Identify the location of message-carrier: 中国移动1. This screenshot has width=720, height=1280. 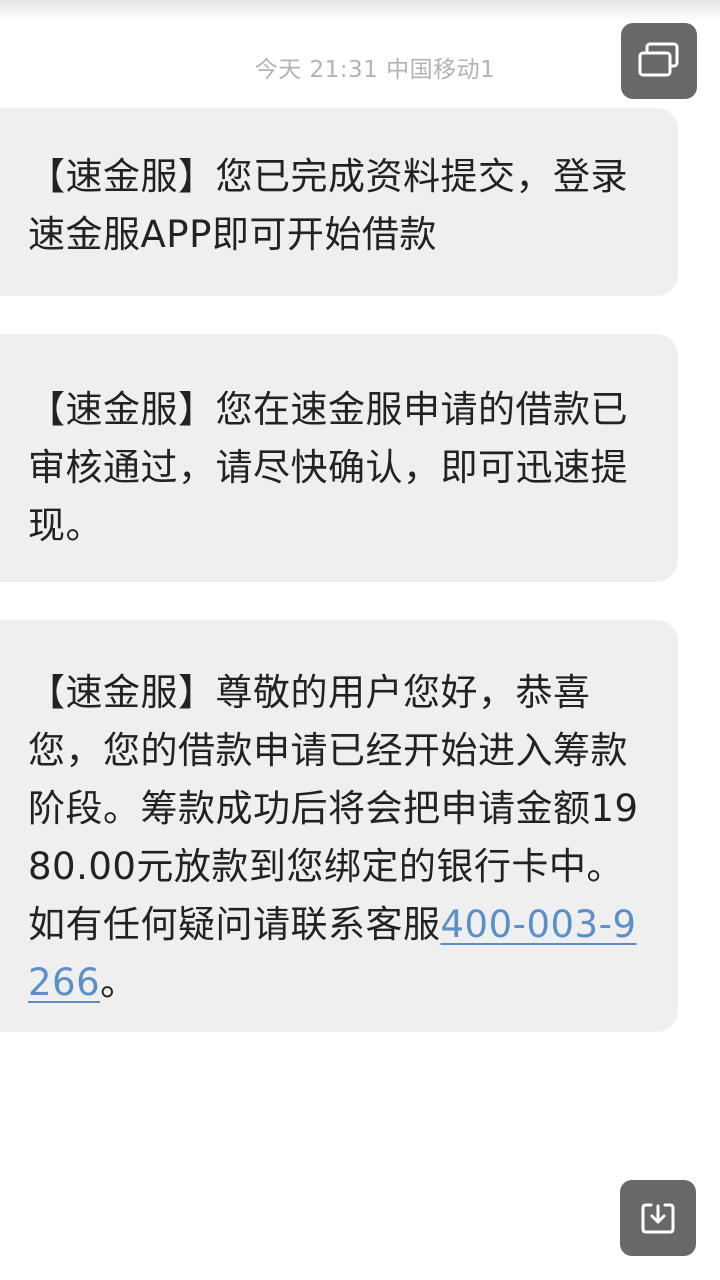
(441, 70).